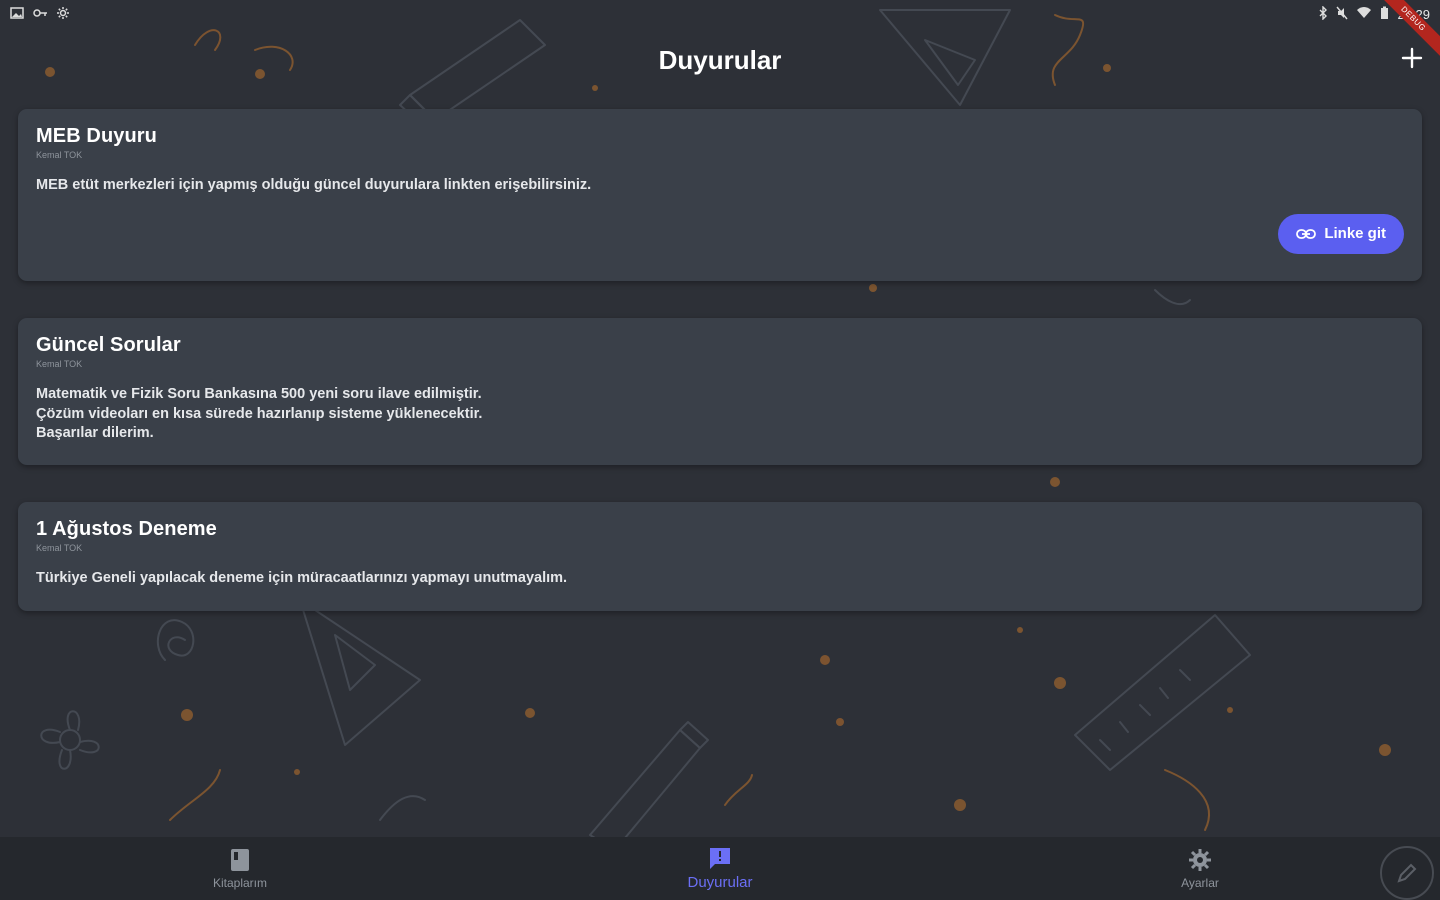 This screenshot has height=900, width=1440. I want to click on pencil-icon, so click(1407, 873).